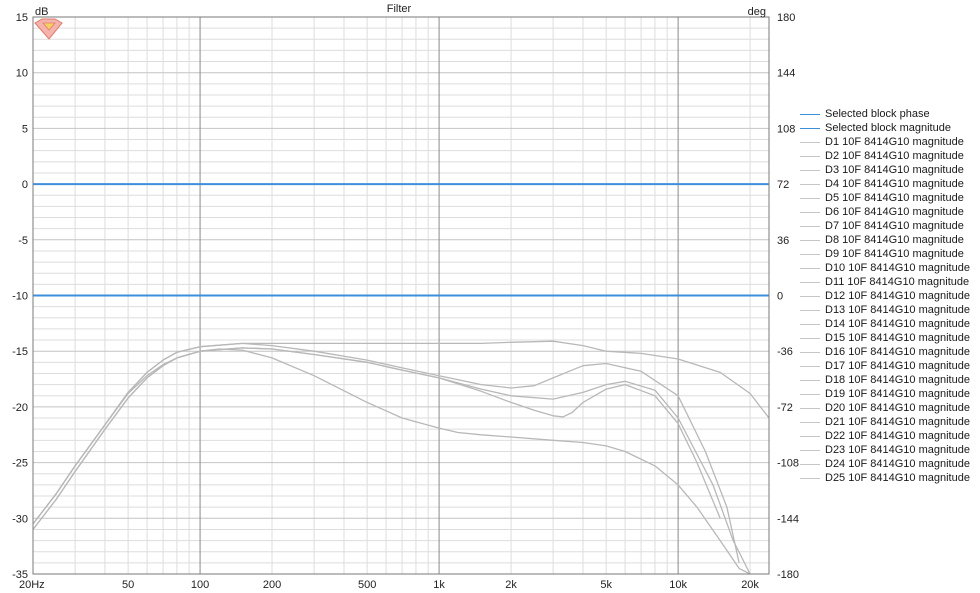  I want to click on legend-item: D2 10F 8414G10 magnitude, so click(885, 156).